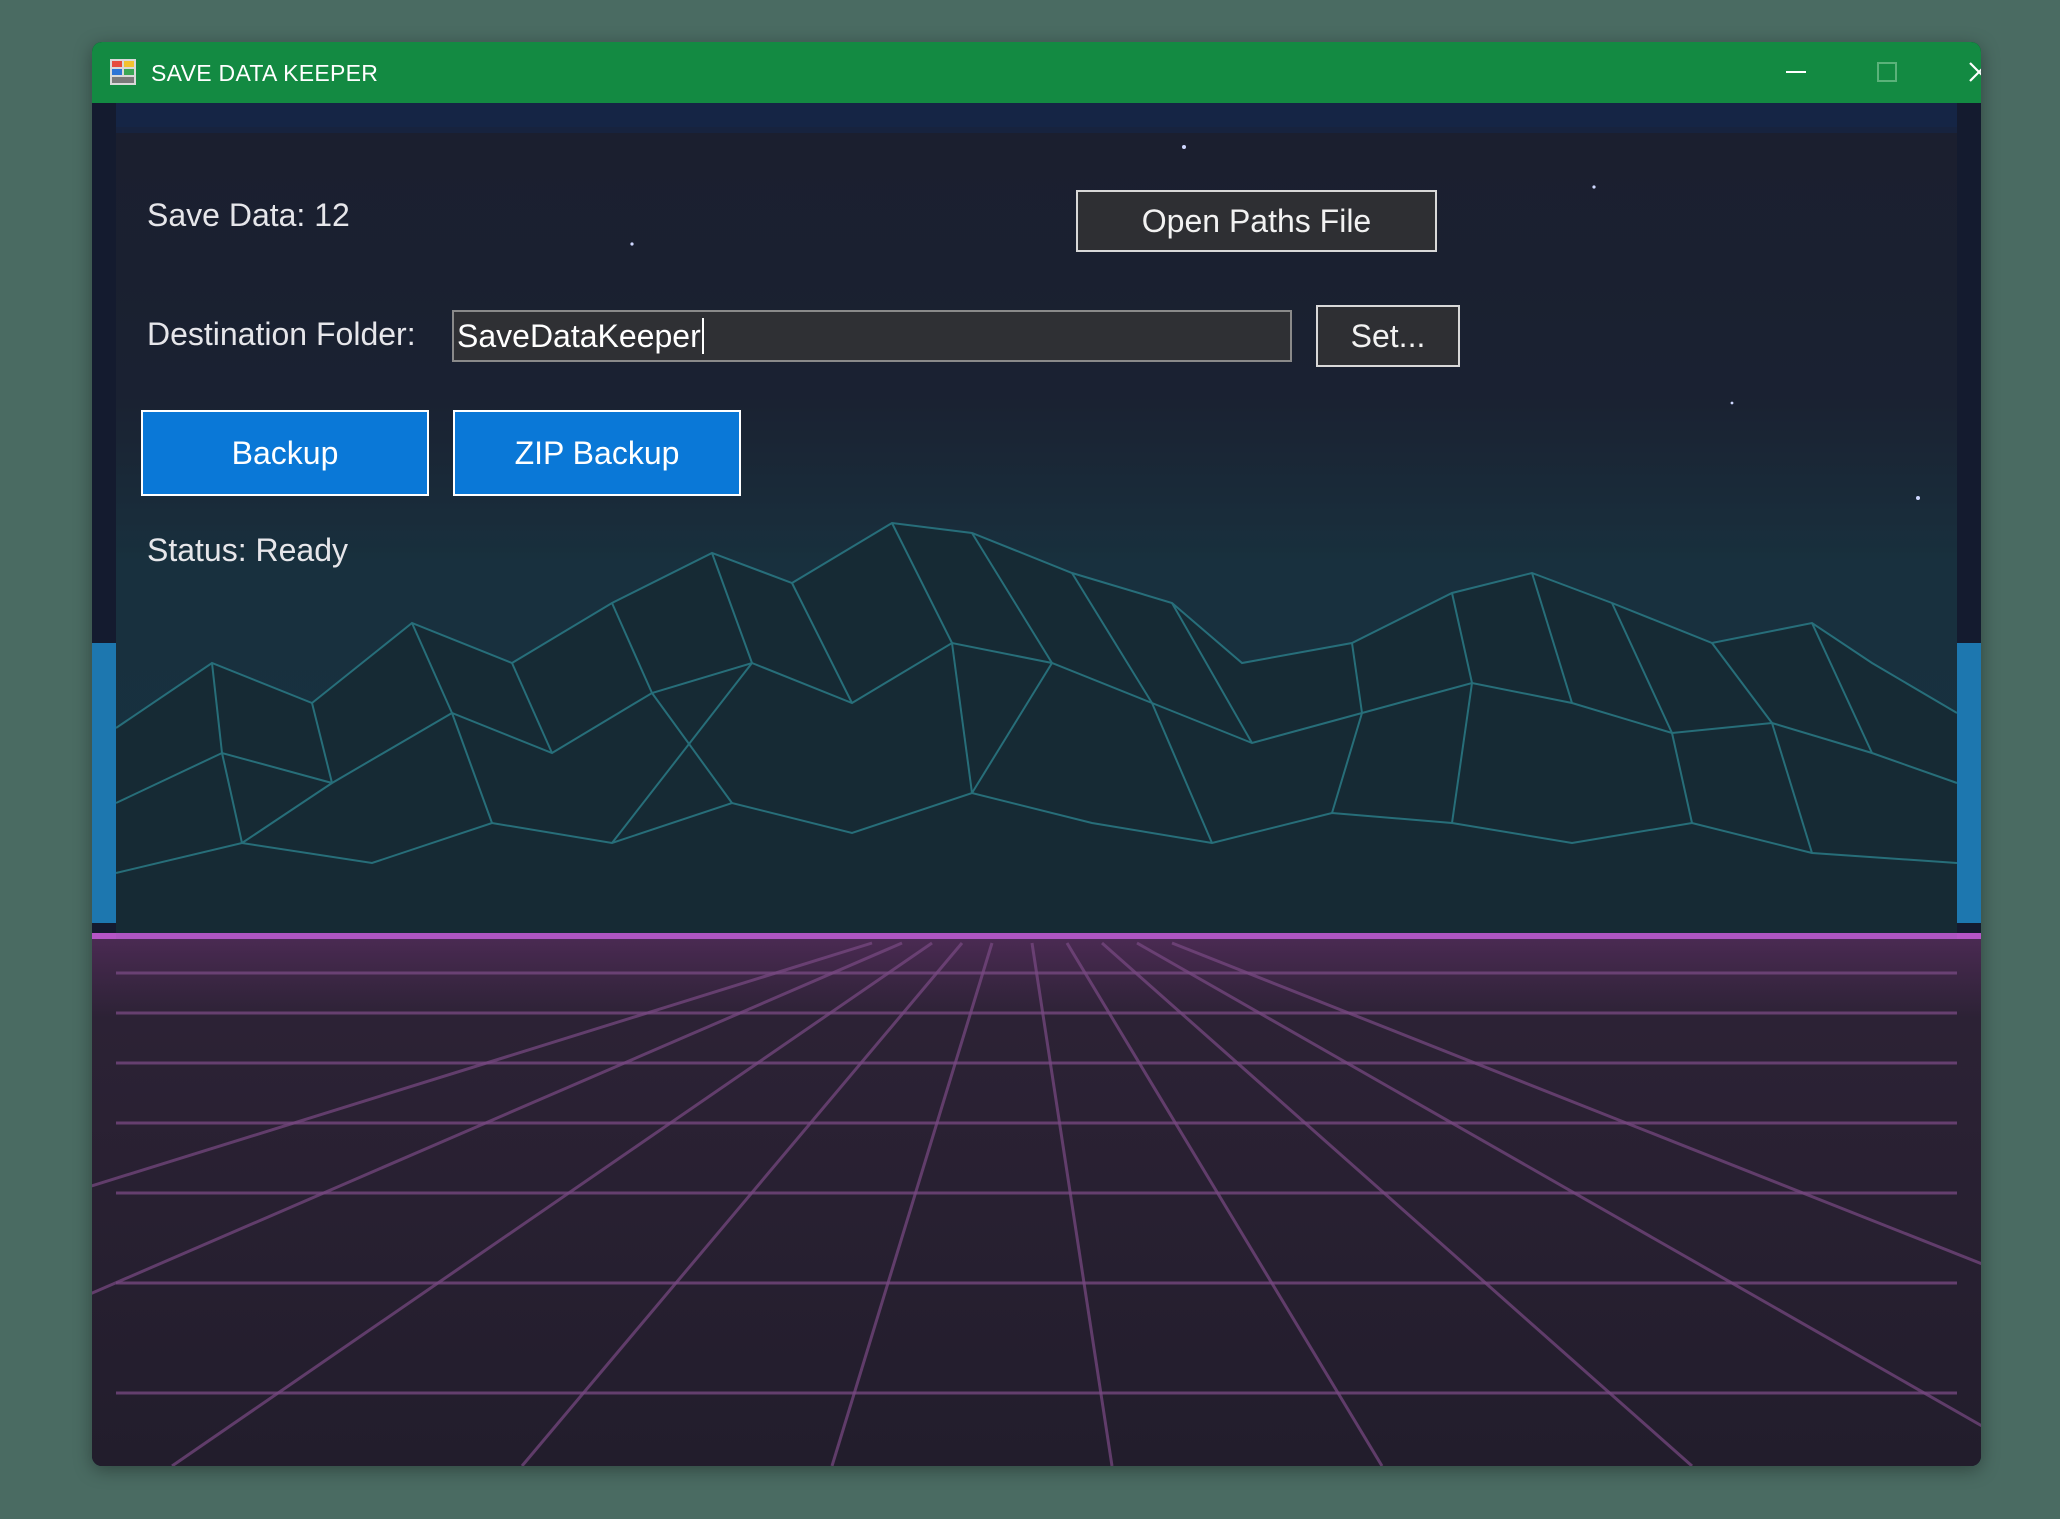  I want to click on destination-folder-label: Destination Folder:, so click(281, 334).